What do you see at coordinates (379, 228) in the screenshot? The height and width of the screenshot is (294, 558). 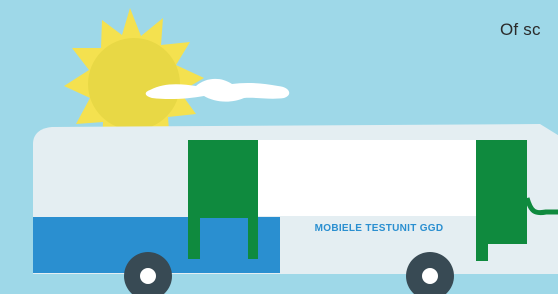 I see `bus-label: MOBIELE TESTUNIT GGD` at bounding box center [379, 228].